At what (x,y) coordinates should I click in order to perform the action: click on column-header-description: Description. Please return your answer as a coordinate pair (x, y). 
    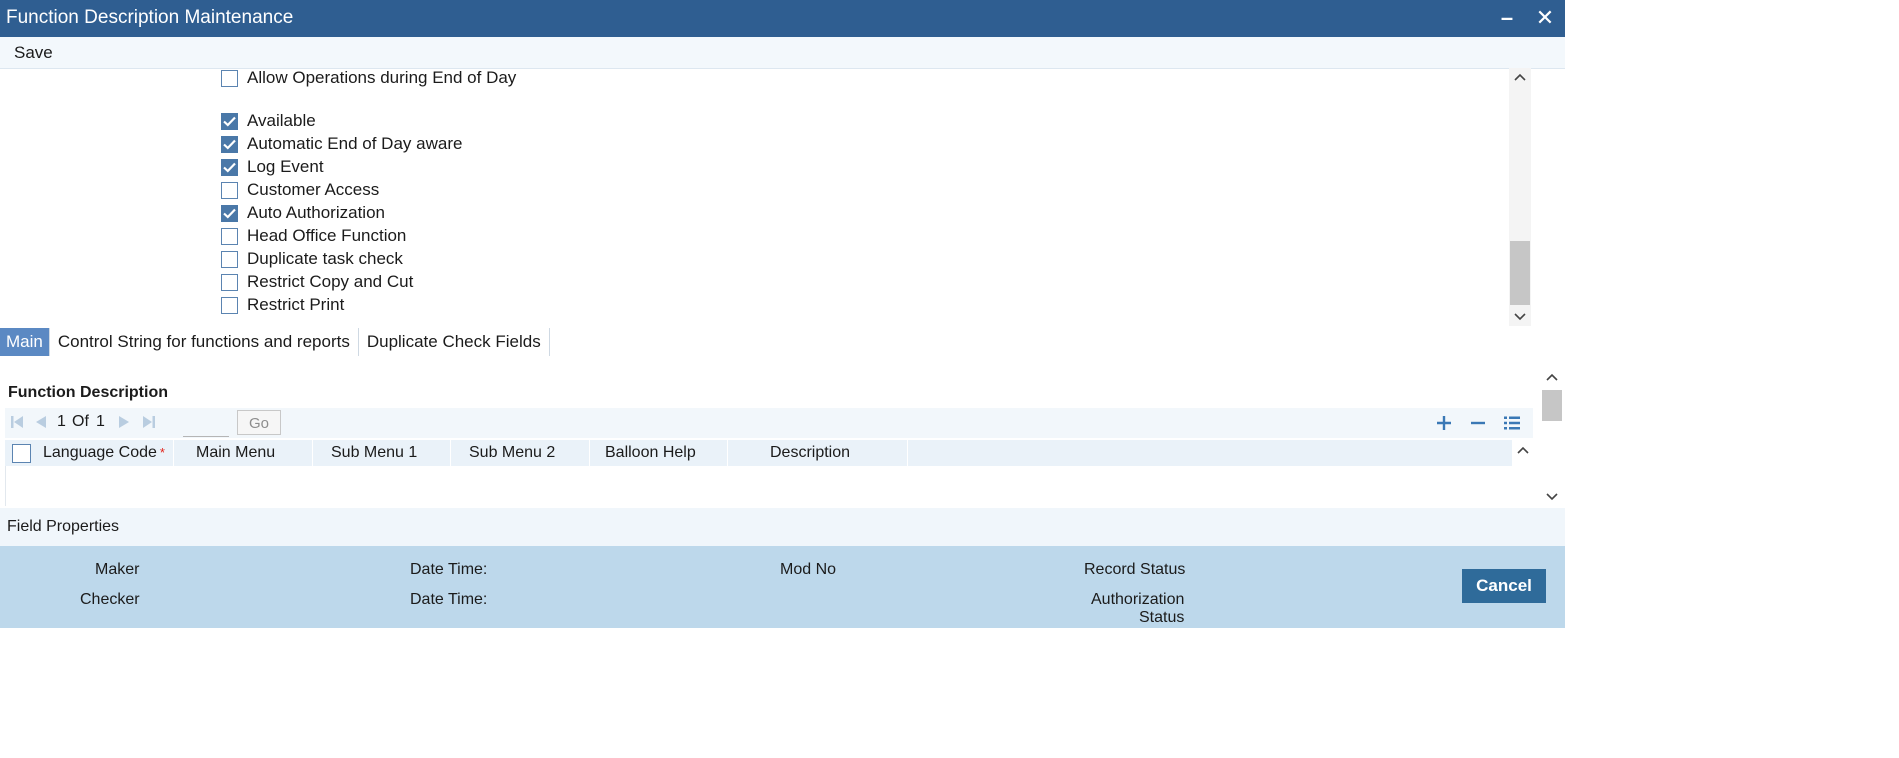
    Looking at the image, I should click on (810, 453).